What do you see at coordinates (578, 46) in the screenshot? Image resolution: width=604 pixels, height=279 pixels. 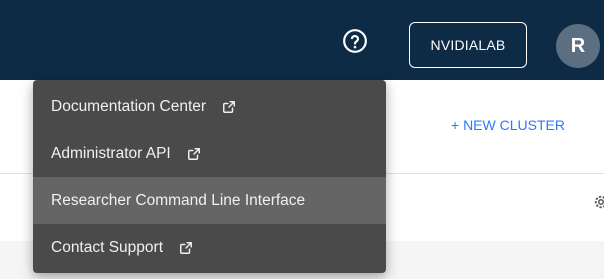 I see `avatar: R` at bounding box center [578, 46].